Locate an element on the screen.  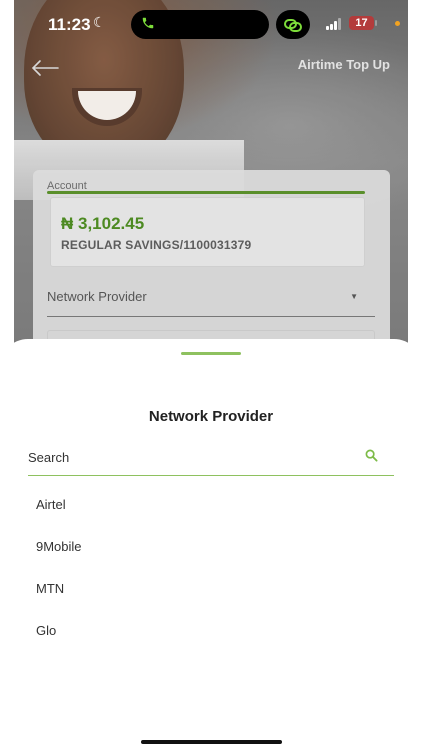
account-accent-line is located at coordinates (206, 192).